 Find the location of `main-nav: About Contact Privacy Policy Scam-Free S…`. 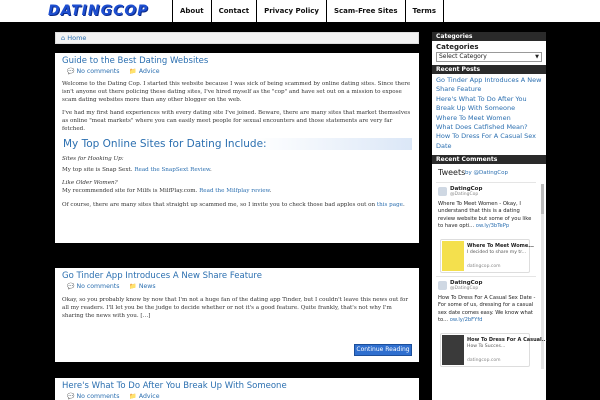

main-nav: About Contact Privacy Policy Scam-Free S… is located at coordinates (308, 11).